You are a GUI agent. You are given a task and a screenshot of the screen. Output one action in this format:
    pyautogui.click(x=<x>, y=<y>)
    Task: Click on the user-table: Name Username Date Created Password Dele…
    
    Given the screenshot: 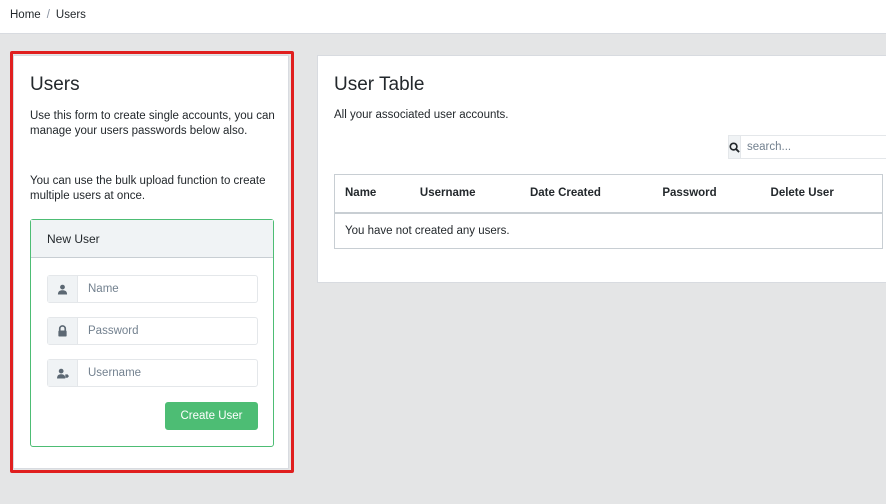 What is the action you would take?
    pyautogui.click(x=608, y=211)
    